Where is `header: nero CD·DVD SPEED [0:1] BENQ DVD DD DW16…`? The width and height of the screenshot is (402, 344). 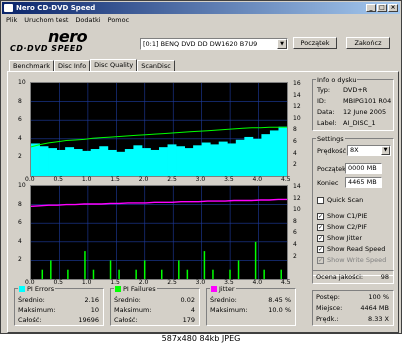
header: nero CD·DVD SPEED [0:1] BENQ DVD DD DW16… is located at coordinates (201, 41).